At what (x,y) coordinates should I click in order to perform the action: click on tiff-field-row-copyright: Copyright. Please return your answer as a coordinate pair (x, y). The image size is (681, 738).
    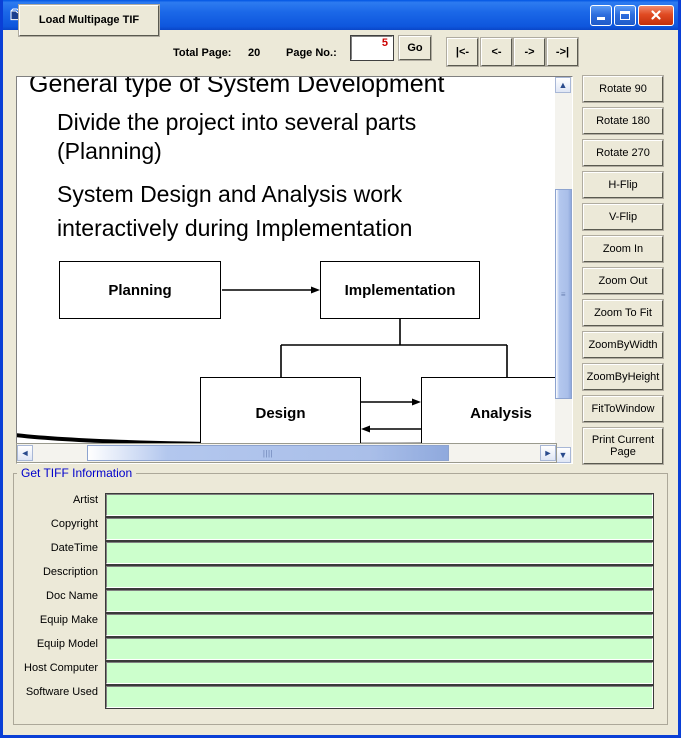
    Looking at the image, I should click on (340, 529).